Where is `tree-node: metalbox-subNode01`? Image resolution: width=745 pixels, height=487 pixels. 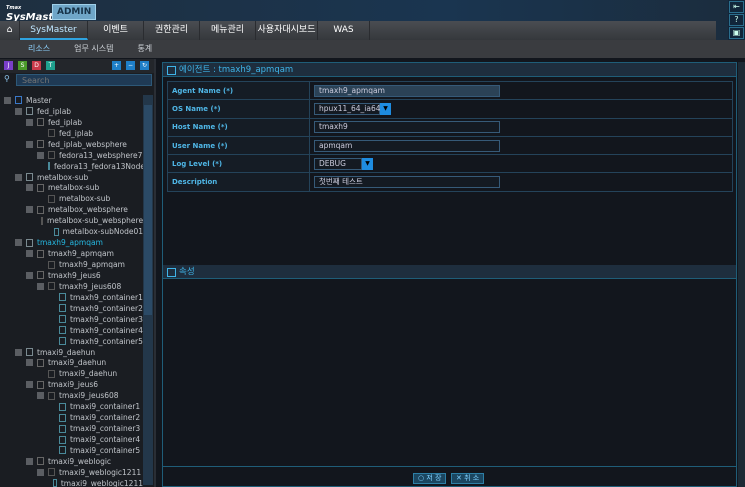 tree-node: metalbox-subNode01 is located at coordinates (71, 231).